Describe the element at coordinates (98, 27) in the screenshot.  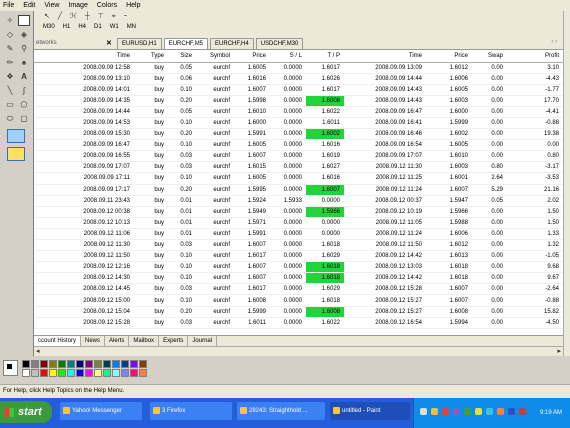
I see `timeframe-d1: D1` at that location.